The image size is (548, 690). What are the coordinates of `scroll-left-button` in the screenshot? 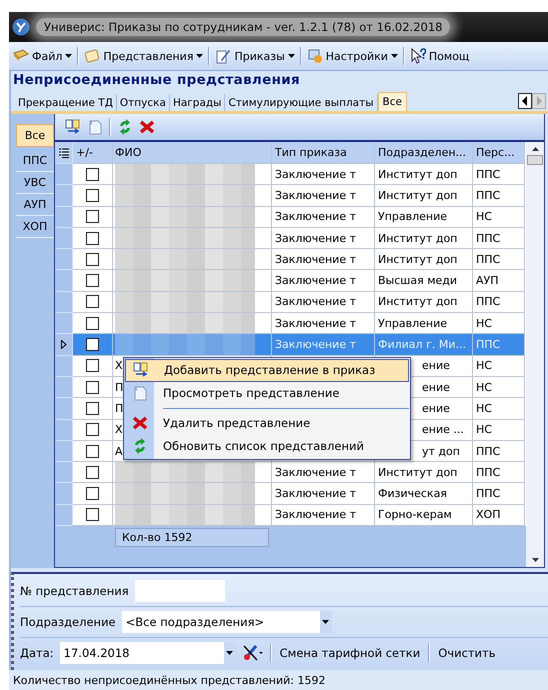 It's located at (525, 101).